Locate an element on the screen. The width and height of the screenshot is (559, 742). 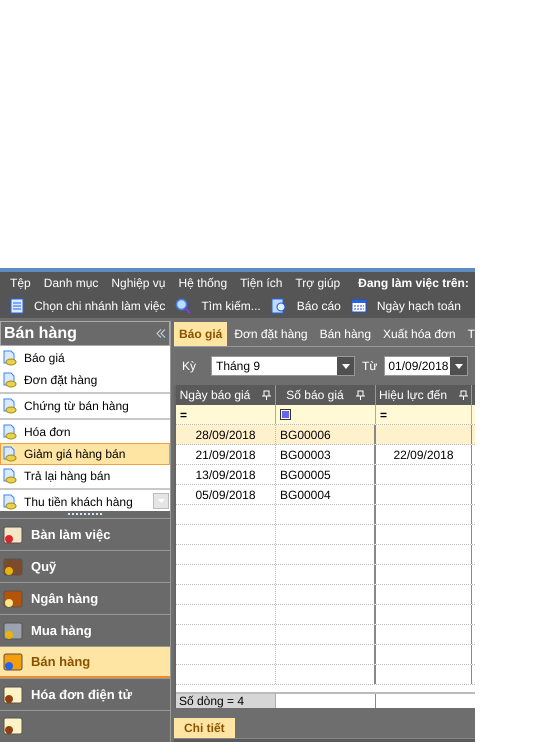
collapse-icon is located at coordinates (161, 333).